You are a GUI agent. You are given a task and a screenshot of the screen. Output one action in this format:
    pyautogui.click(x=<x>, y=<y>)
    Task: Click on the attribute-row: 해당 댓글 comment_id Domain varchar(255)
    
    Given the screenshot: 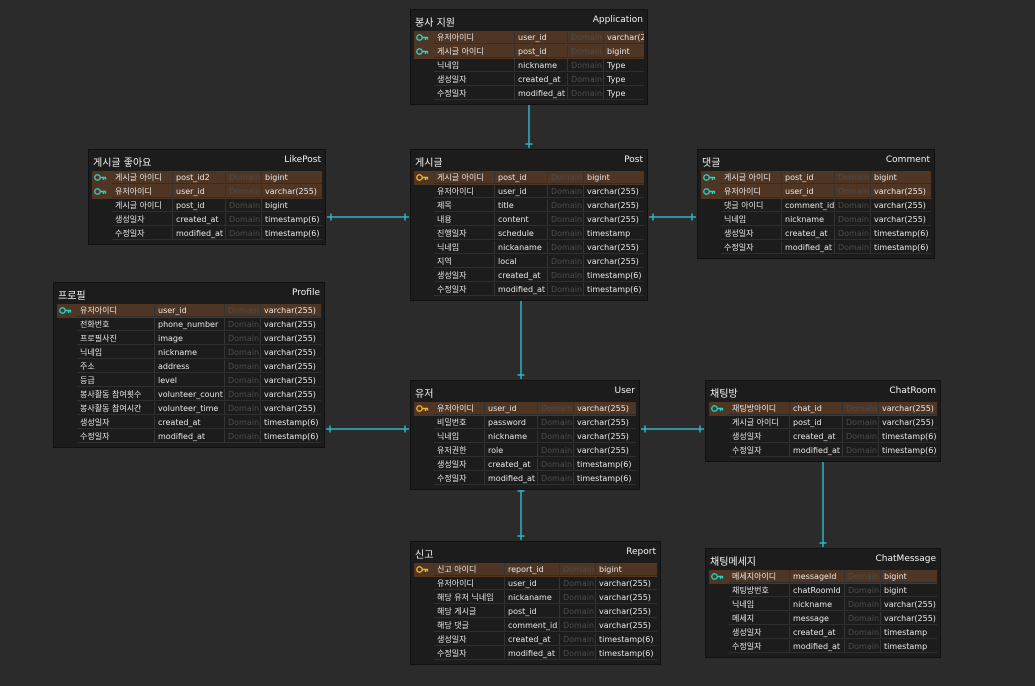 What is the action you would take?
    pyautogui.click(x=535, y=626)
    